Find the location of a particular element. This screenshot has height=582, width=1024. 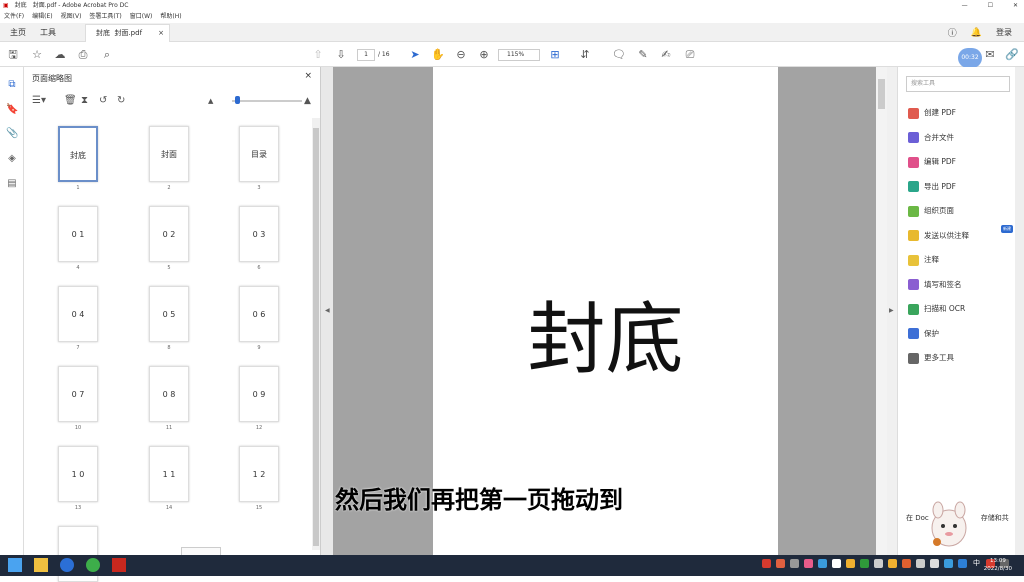

layers-icon: ◈ is located at coordinates (12, 159).